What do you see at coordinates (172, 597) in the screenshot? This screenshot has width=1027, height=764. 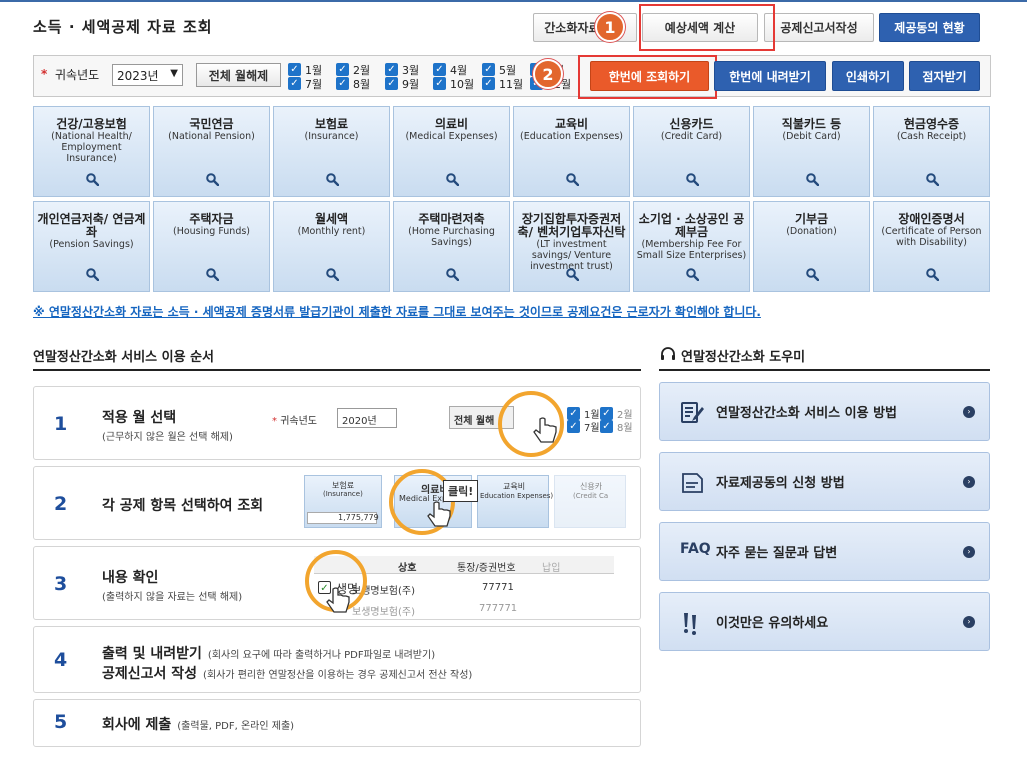 I see `step-subtitle: (출력하지 않을 자료는 선택 해제)` at bounding box center [172, 597].